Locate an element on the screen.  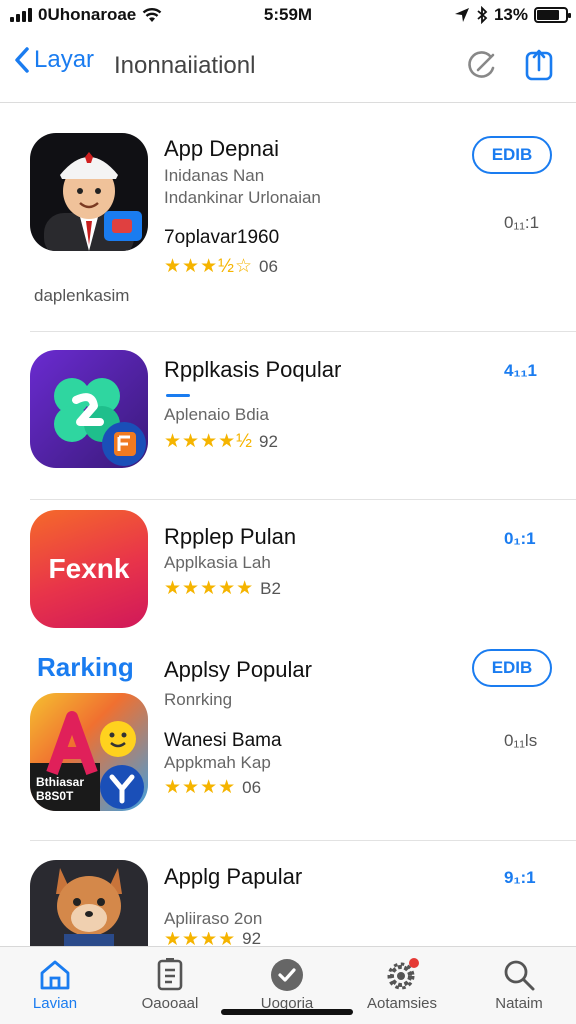
app-rating: ★★★★½ 92 is located at coordinates (221, 441).